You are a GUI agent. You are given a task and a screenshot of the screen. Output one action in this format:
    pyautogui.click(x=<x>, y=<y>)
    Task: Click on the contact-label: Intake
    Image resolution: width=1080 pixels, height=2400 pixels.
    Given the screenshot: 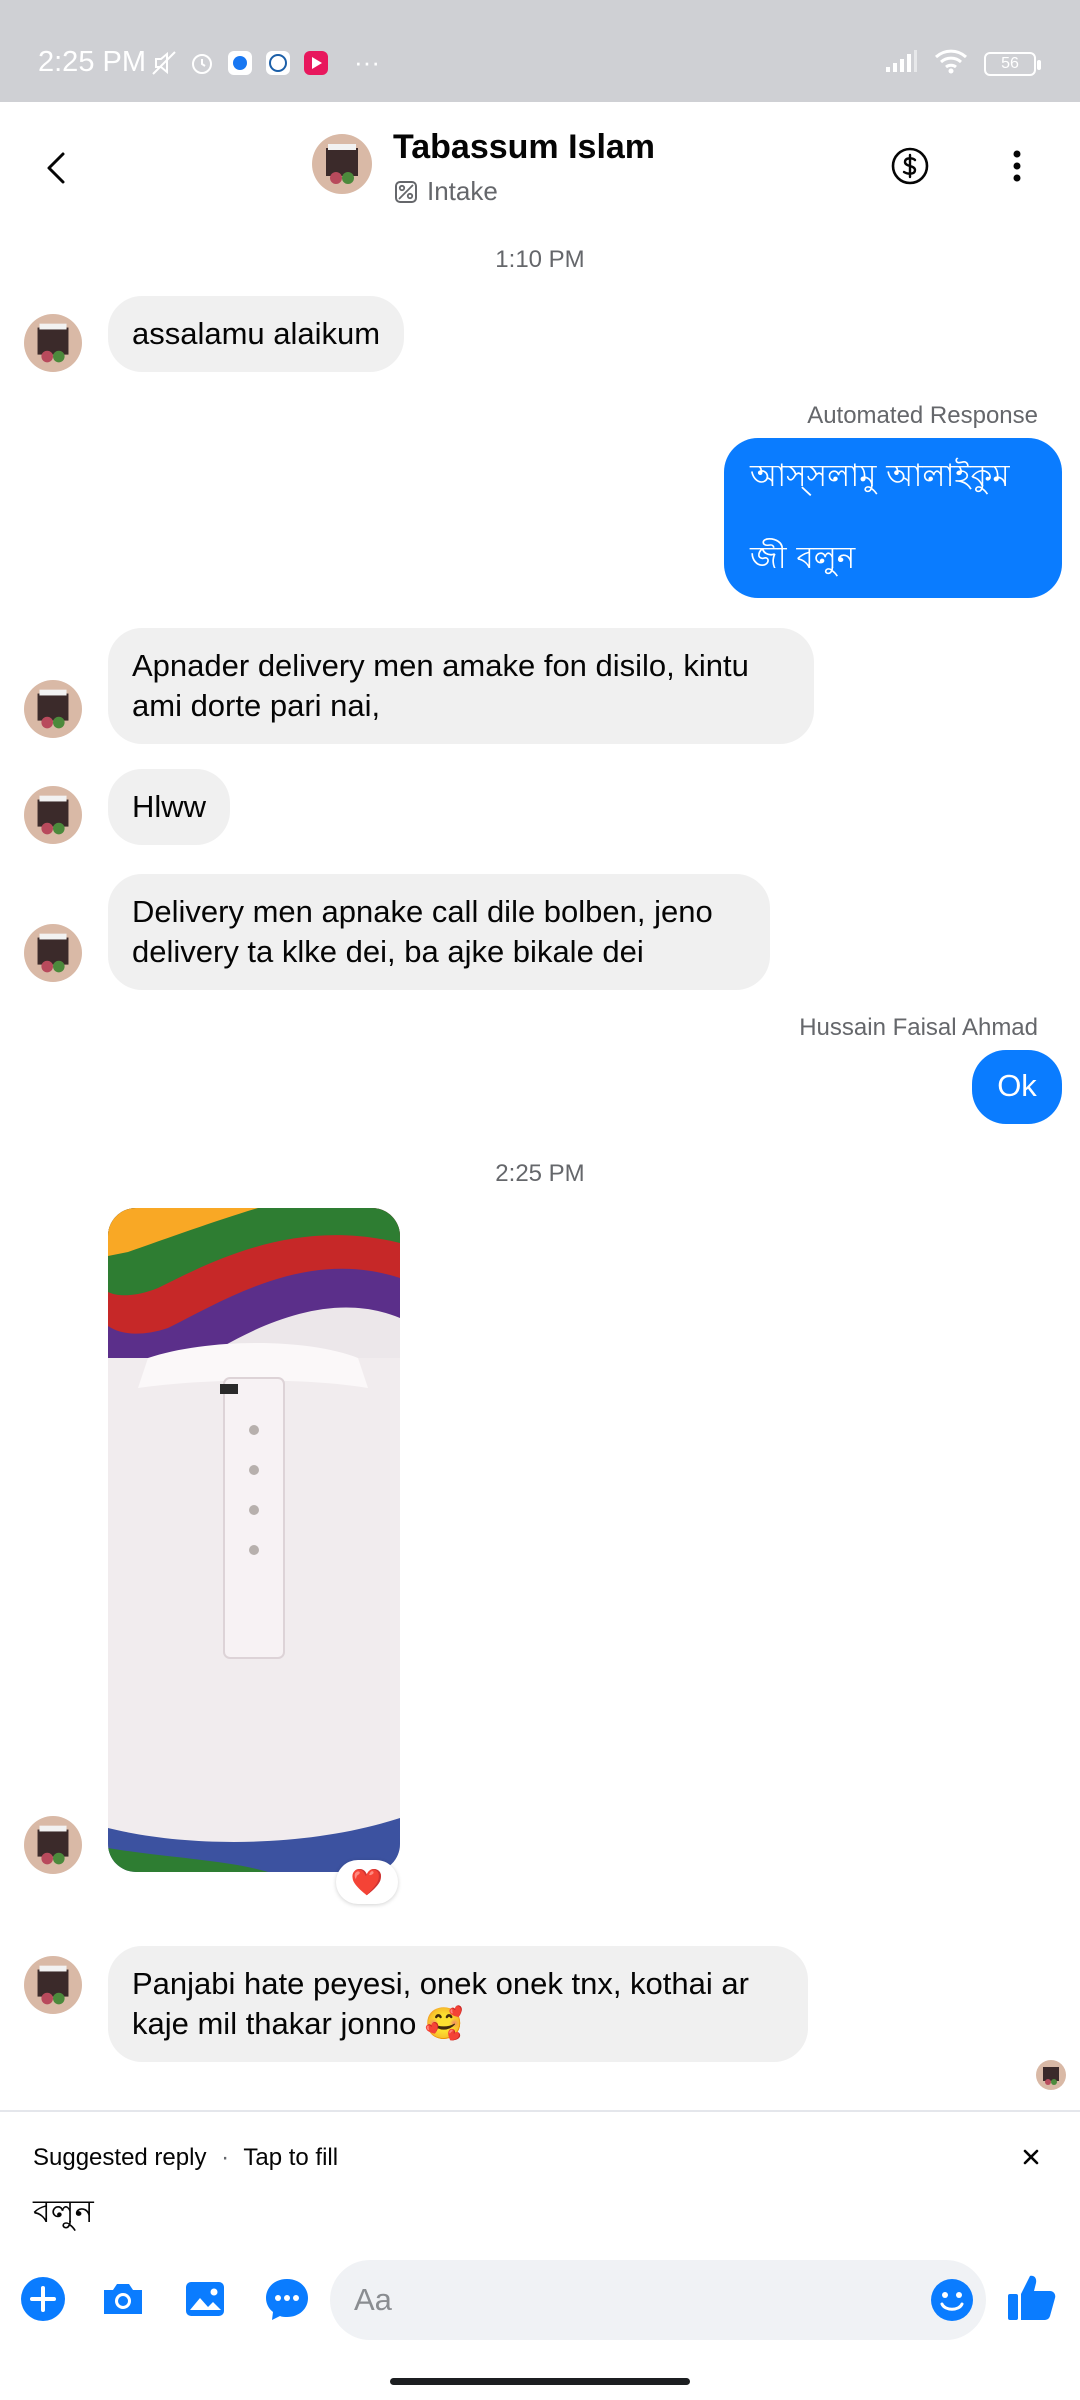 What is the action you would take?
    pyautogui.click(x=445, y=191)
    